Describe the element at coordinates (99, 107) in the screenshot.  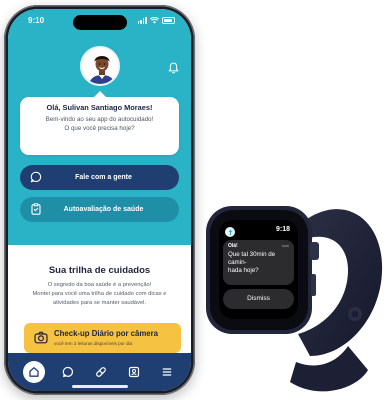
I see `greeting-text: Olá, Sulivan Santiago Moraes!` at that location.